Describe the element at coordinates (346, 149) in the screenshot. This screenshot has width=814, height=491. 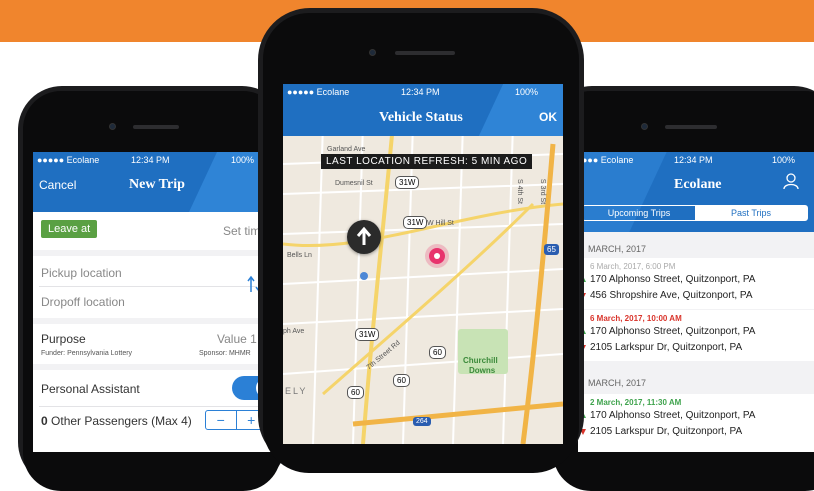
I see `map-label: Garland Ave` at that location.